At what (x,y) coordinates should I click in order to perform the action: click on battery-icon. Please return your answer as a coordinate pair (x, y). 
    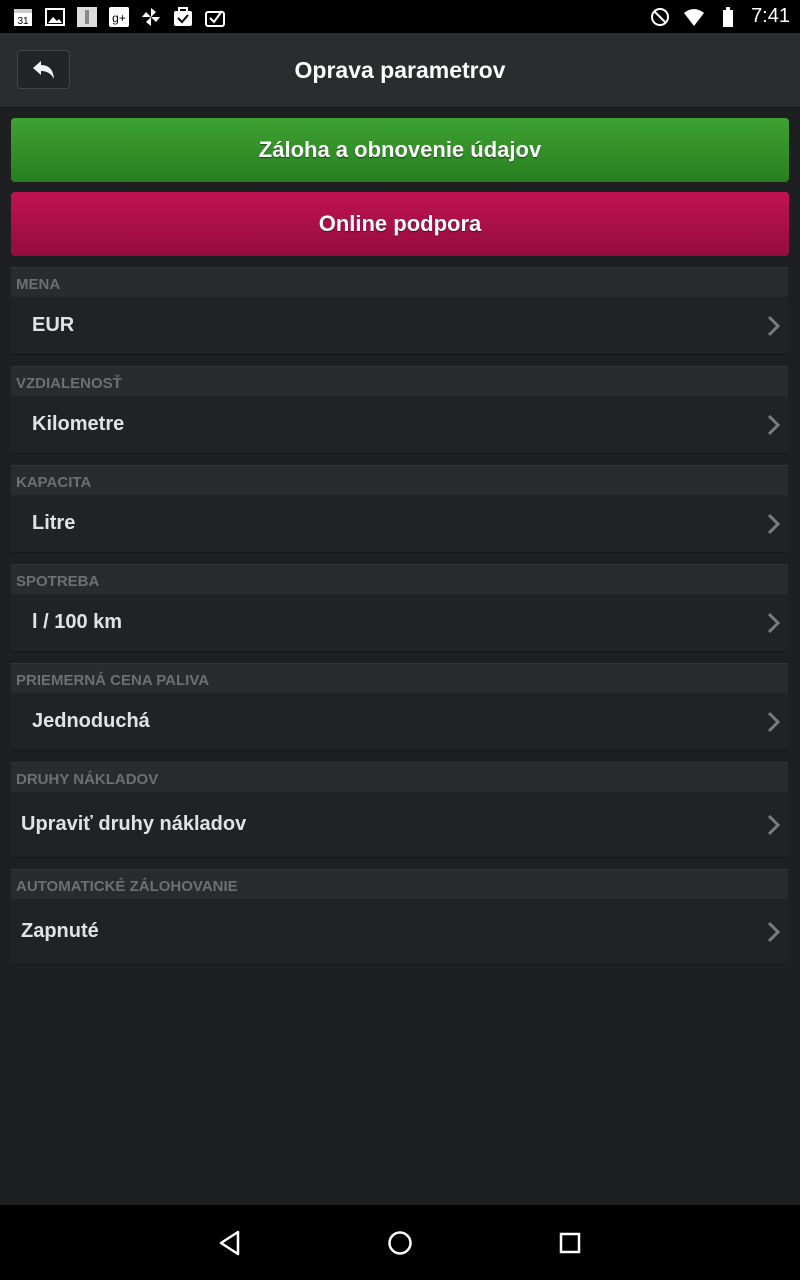
    Looking at the image, I should click on (728, 17).